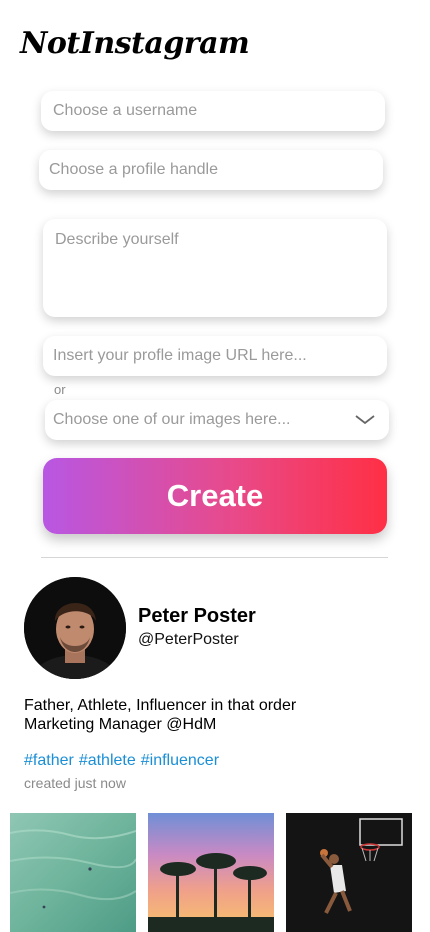  I want to click on hashtag-list: #father #athlete #influencer, so click(124, 761).